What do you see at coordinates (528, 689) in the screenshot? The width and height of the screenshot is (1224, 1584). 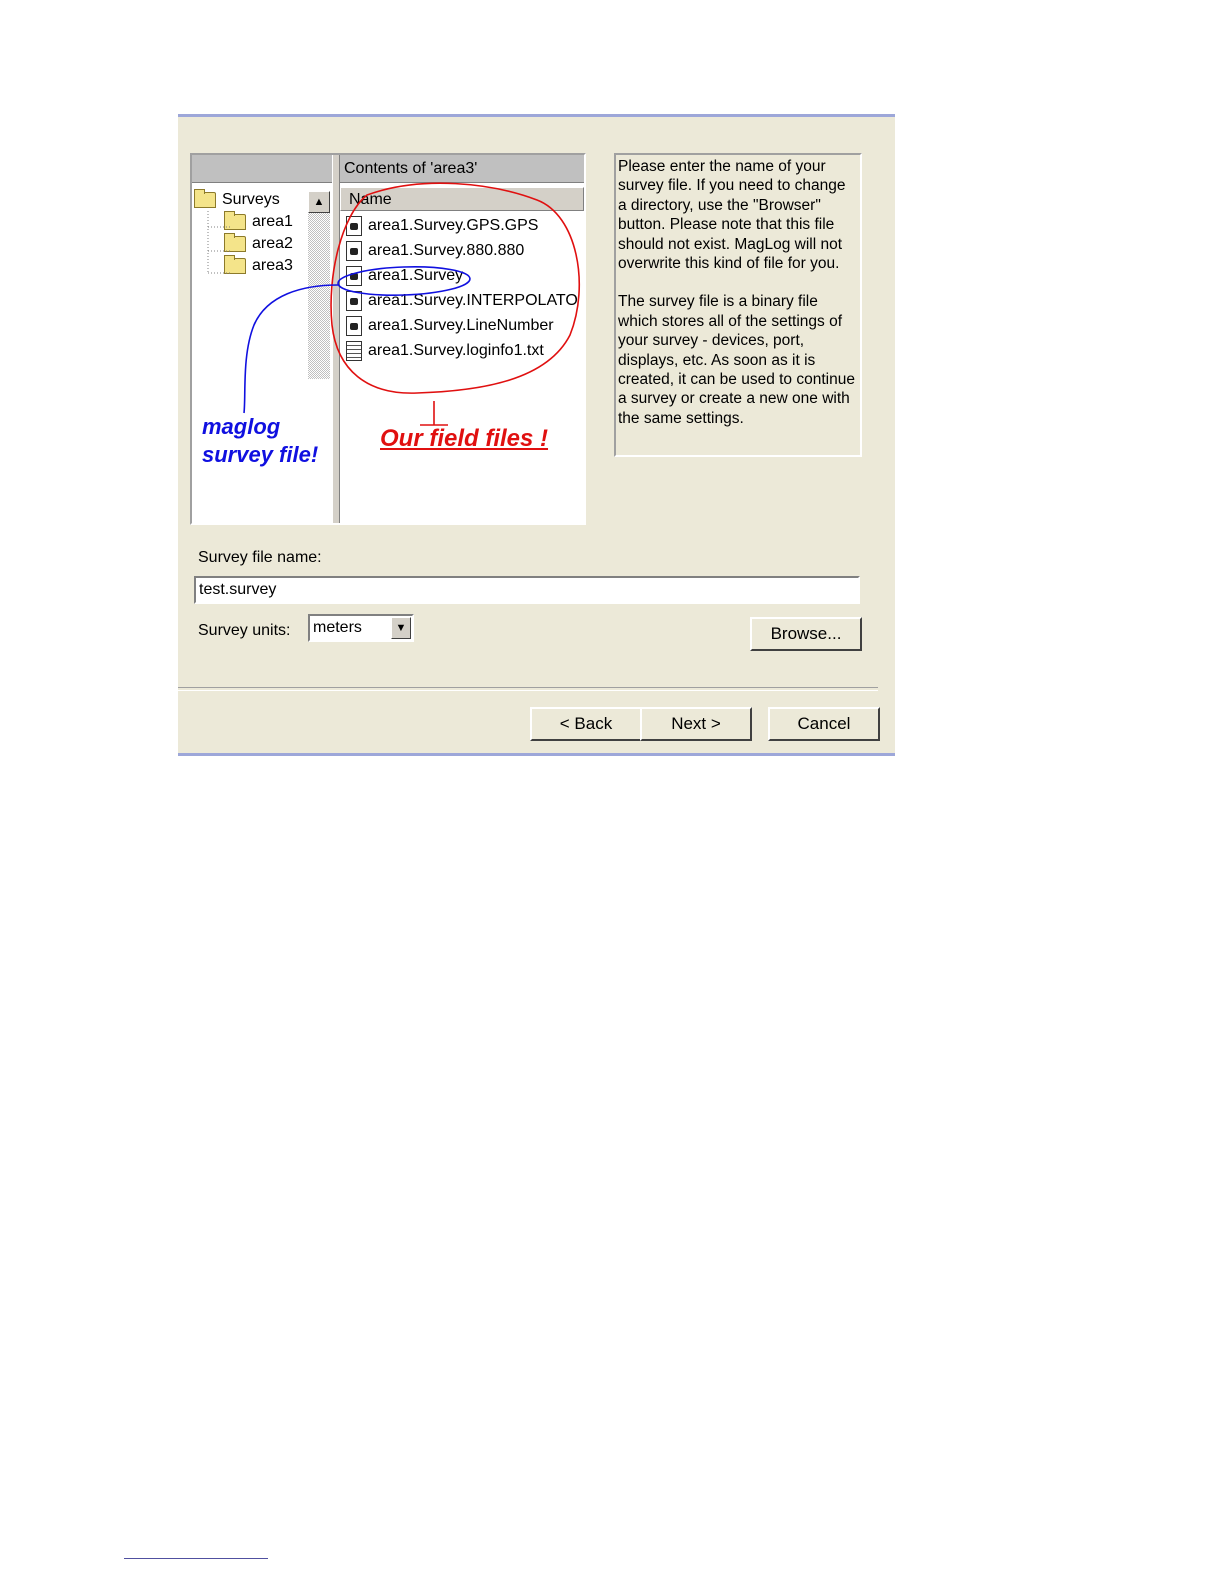 I see `divider` at bounding box center [528, 689].